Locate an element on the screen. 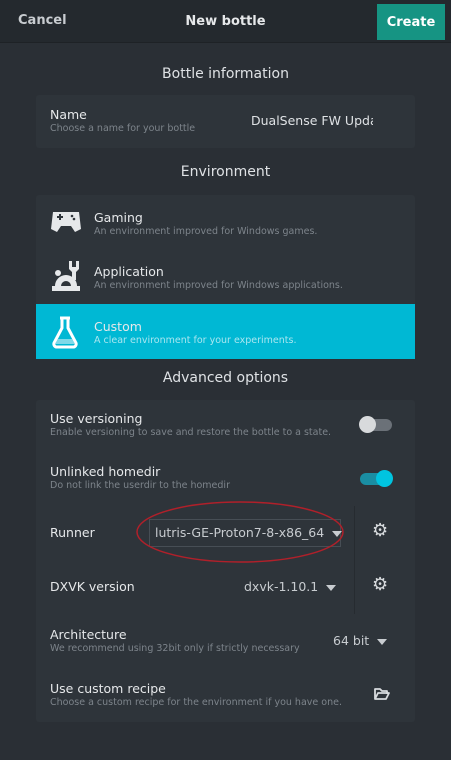 Image resolution: width=451 pixels, height=760 pixels. recipe-label: Use custom recipe is located at coordinates (108, 688).